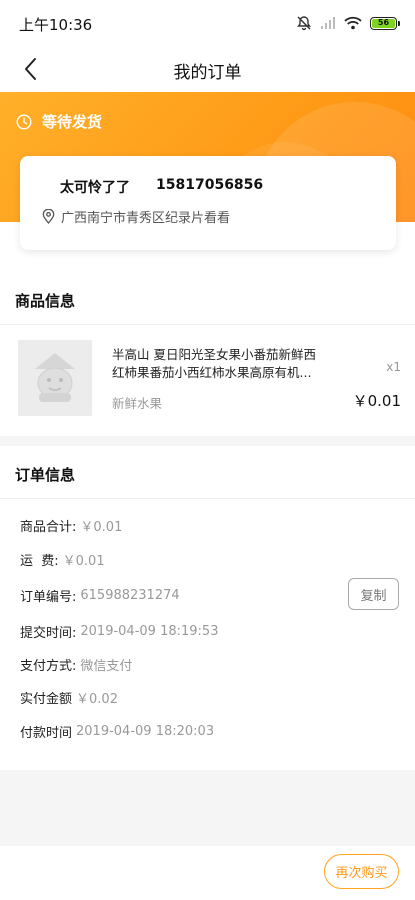 Image resolution: width=415 pixels, height=900 pixels. I want to click on info-label: 订单编号:, so click(48, 597).